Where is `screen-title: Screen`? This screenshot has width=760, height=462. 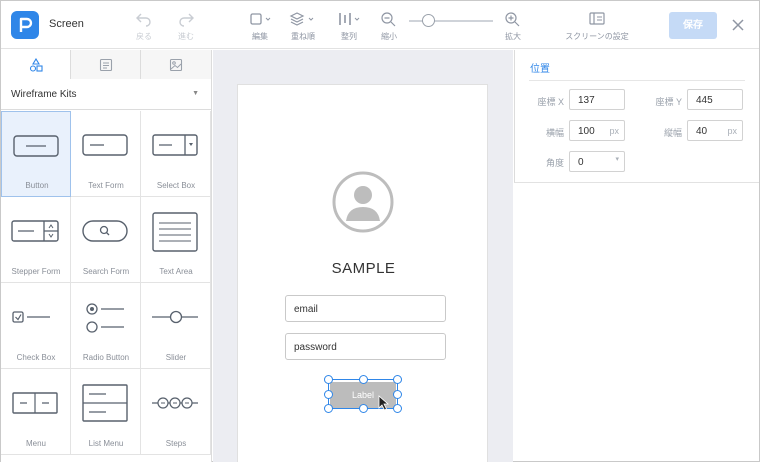 screen-title: Screen is located at coordinates (66, 24).